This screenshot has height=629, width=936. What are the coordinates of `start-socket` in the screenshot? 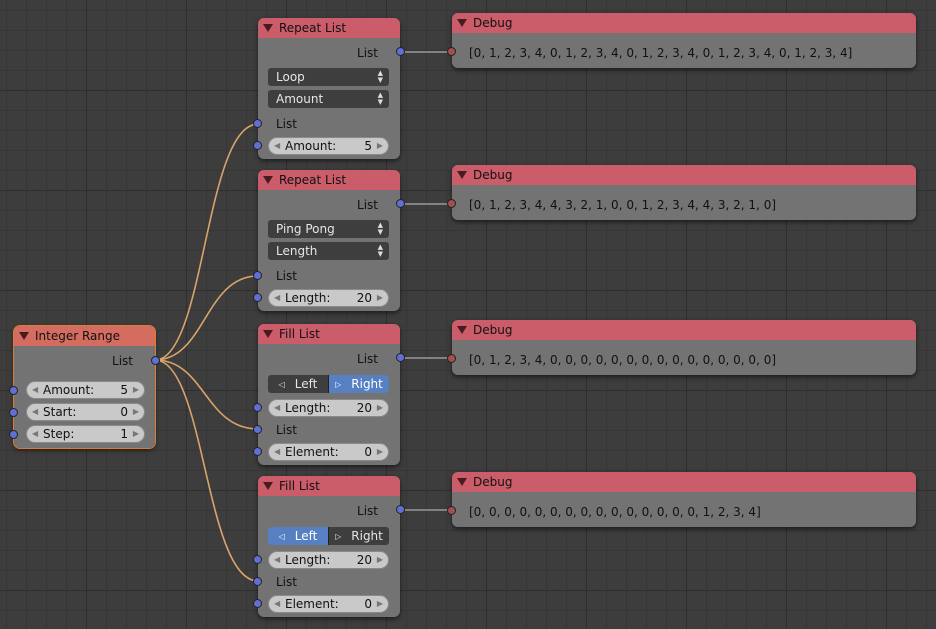 It's located at (13, 412).